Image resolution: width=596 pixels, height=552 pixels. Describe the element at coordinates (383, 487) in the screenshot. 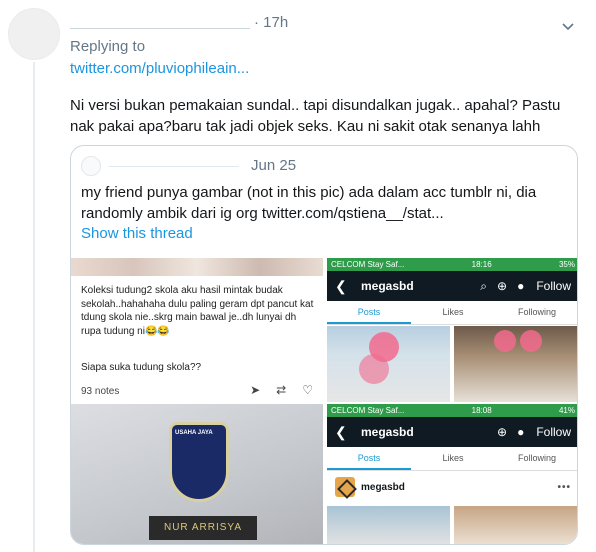

I see `profile-name: megasbd` at that location.